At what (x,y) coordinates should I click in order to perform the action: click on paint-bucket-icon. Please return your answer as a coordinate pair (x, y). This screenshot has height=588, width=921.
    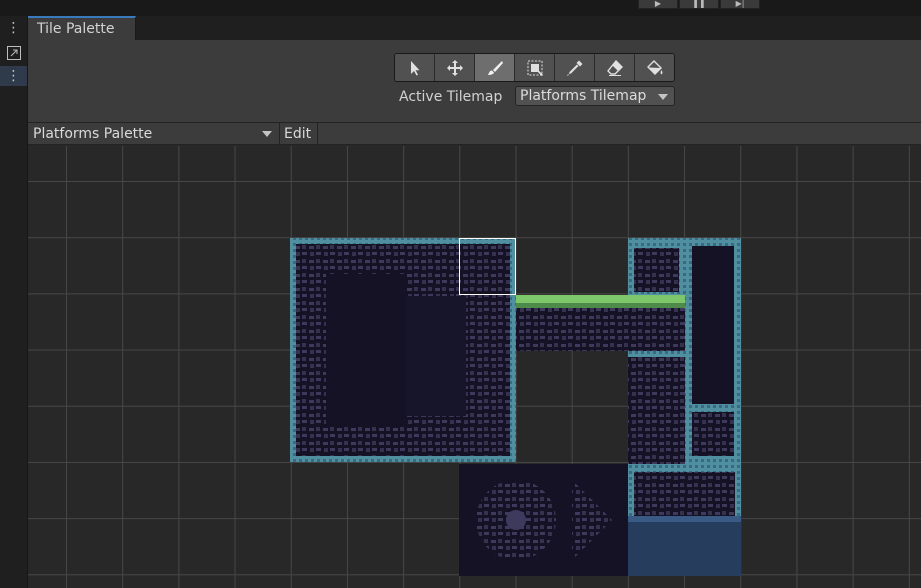
    Looking at the image, I should click on (654, 67).